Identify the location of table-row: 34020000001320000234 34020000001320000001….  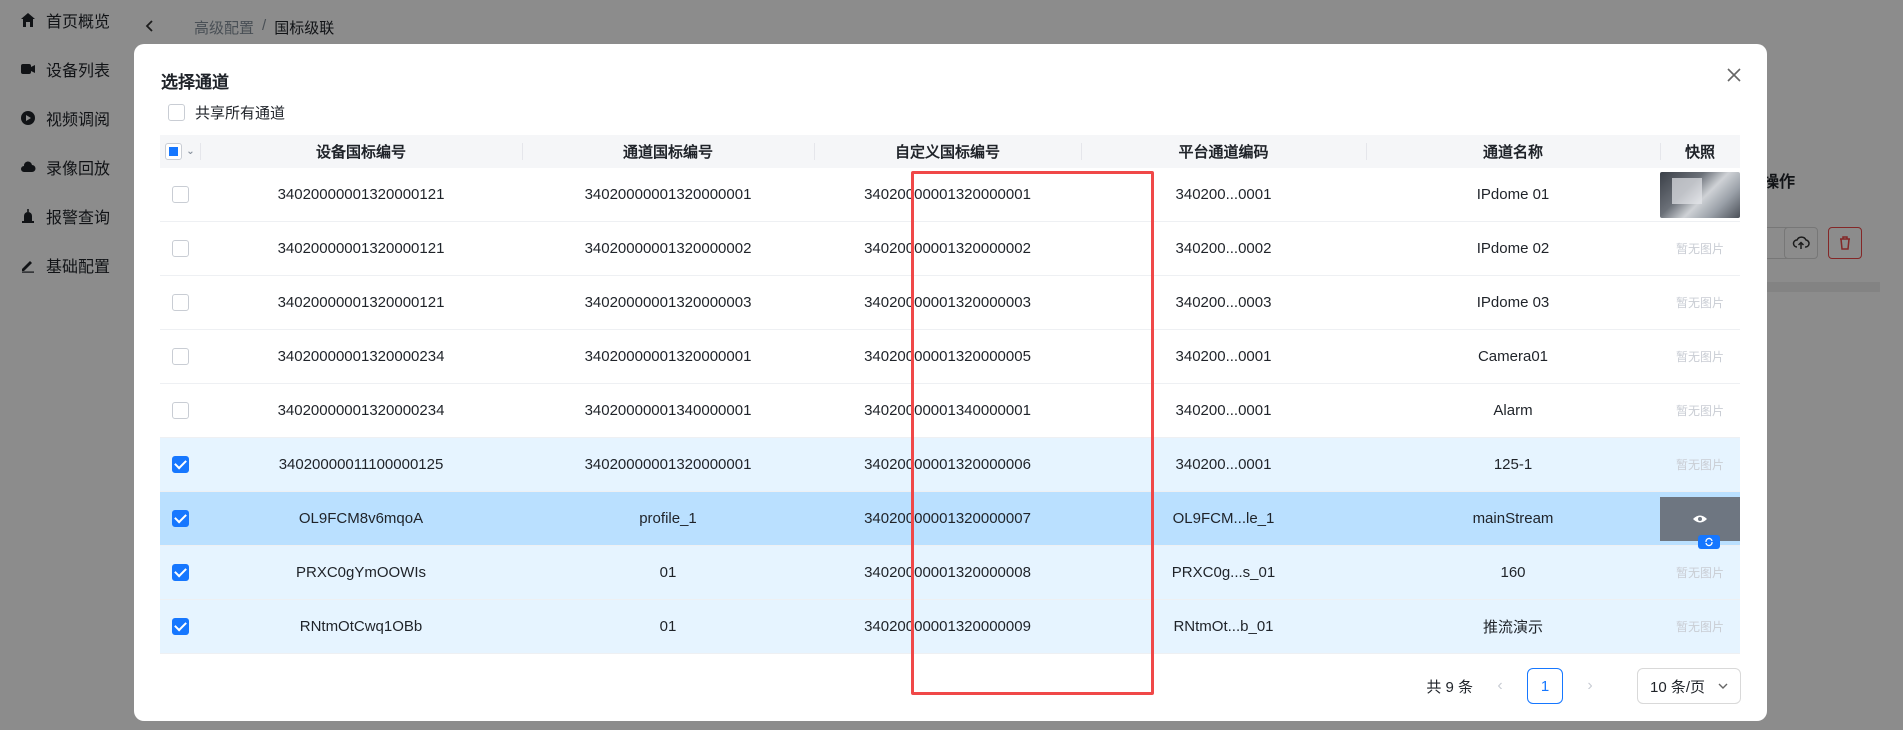
(950, 357).